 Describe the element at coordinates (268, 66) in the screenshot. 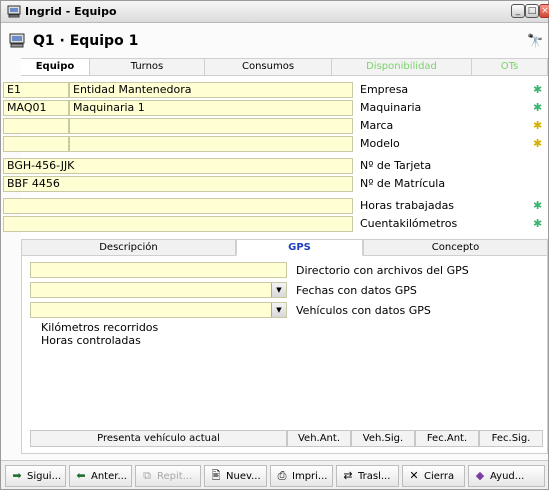

I see `tab-consumos: Consumos` at that location.